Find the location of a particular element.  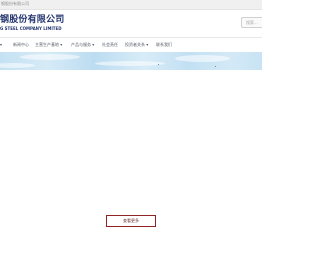

logo-english-name: G STEEL COMPANY LIMITED is located at coordinates (31, 28).